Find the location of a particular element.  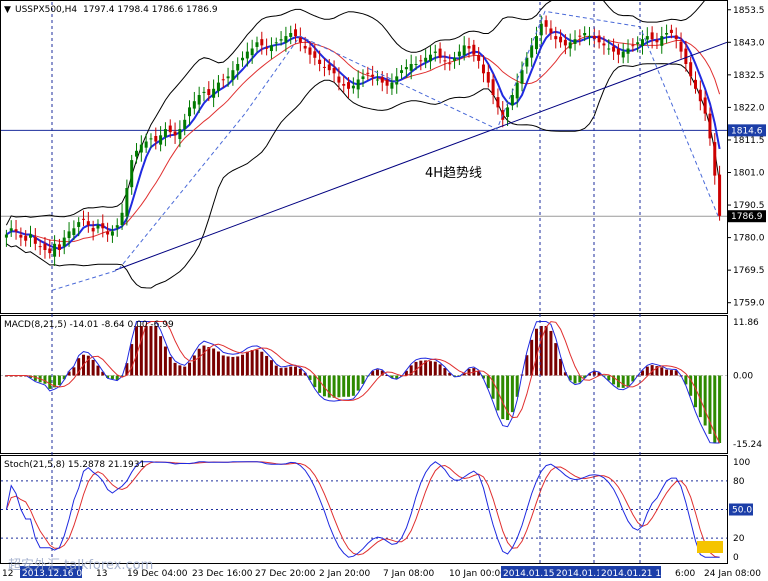

stoch-title: Stoch(21,5,8) 15.2878 21.1931 is located at coordinates (74, 465).